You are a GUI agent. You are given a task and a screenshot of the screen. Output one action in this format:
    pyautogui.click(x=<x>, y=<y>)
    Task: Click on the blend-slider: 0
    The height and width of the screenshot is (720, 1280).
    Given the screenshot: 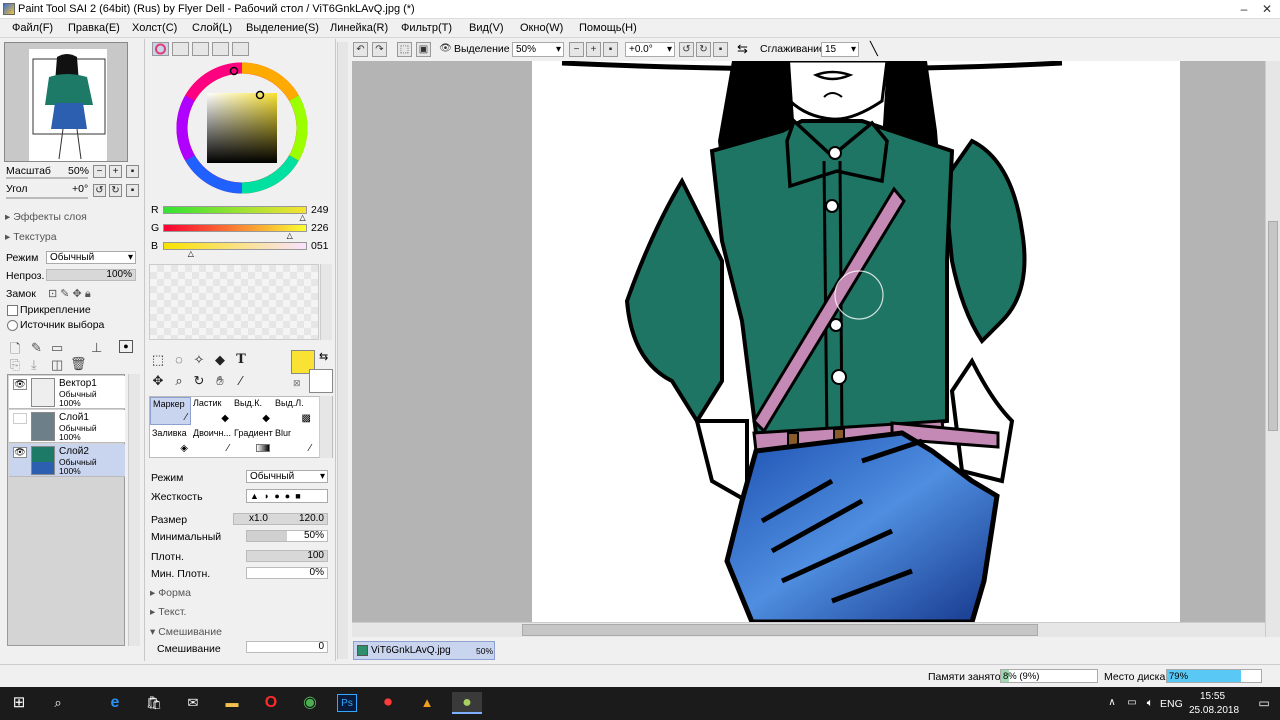 What is the action you would take?
    pyautogui.click(x=287, y=647)
    